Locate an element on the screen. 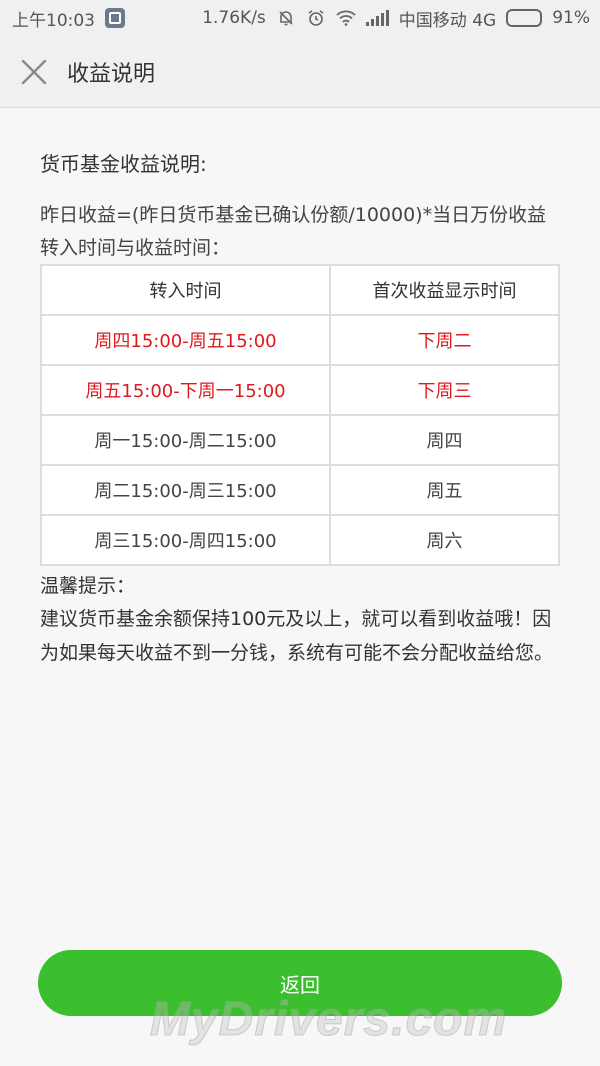  close-button is located at coordinates (34, 72).